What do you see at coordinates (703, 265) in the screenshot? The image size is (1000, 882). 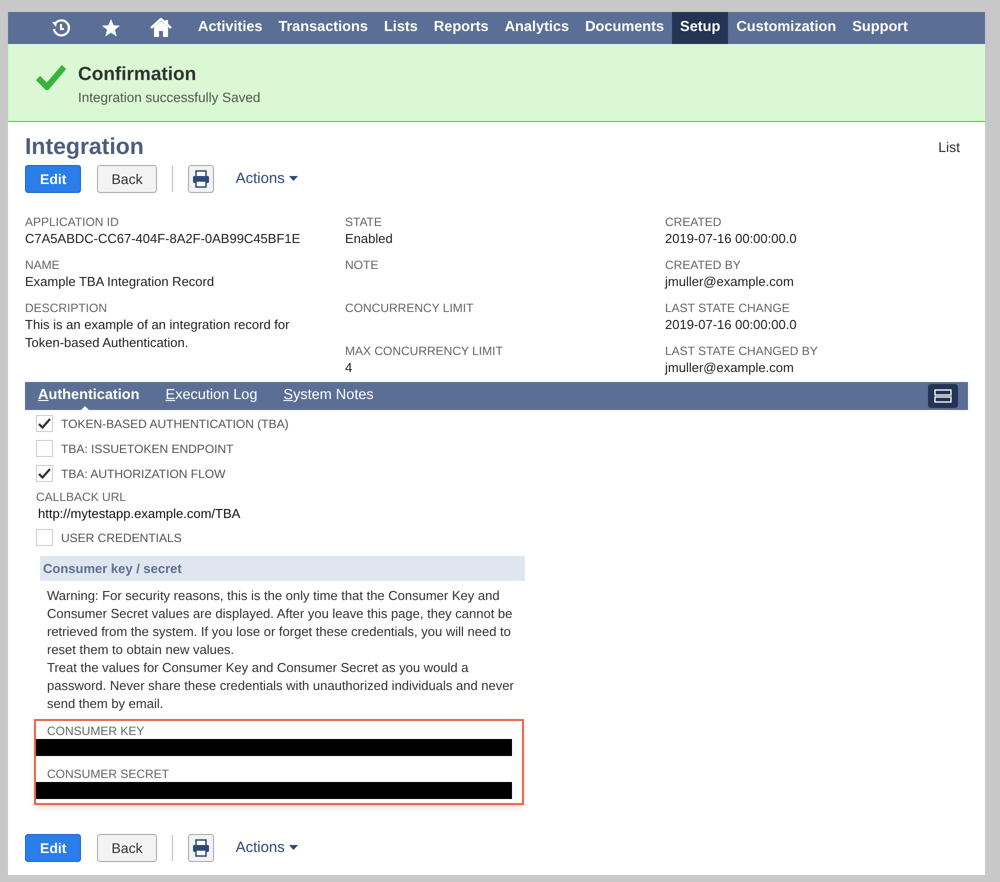 I see `field-label: CREATED BY` at bounding box center [703, 265].